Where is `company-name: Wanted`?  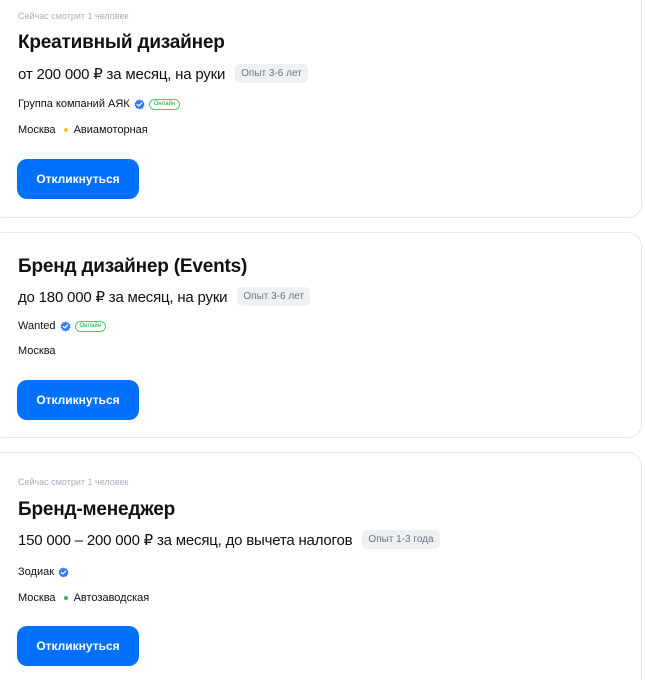 company-name: Wanted is located at coordinates (37, 326).